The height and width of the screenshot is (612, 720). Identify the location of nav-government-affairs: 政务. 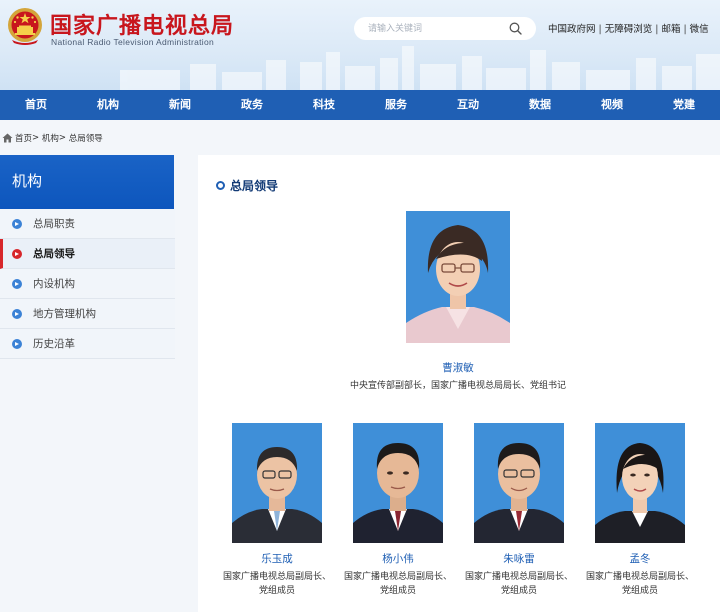
(252, 105).